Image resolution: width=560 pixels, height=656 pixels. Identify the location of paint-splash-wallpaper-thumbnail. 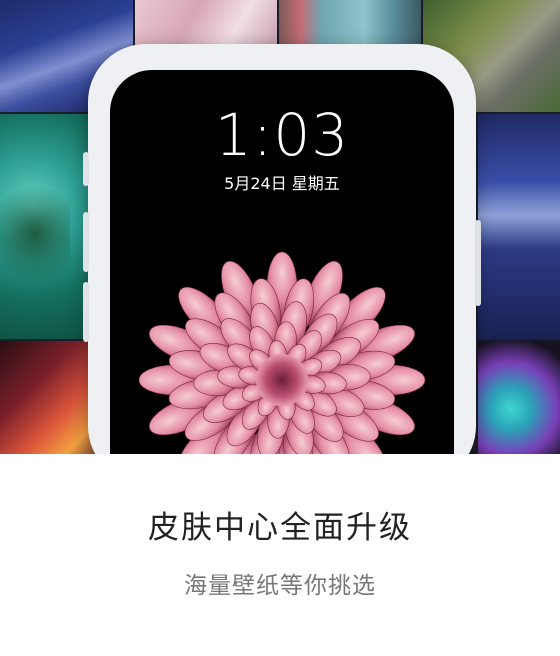
(519, 397).